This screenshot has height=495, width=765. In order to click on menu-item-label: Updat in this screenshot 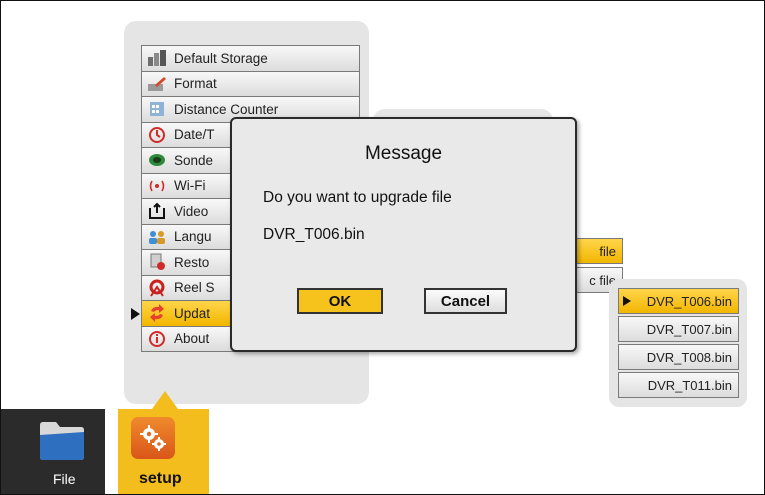, I will do `click(192, 313)`.